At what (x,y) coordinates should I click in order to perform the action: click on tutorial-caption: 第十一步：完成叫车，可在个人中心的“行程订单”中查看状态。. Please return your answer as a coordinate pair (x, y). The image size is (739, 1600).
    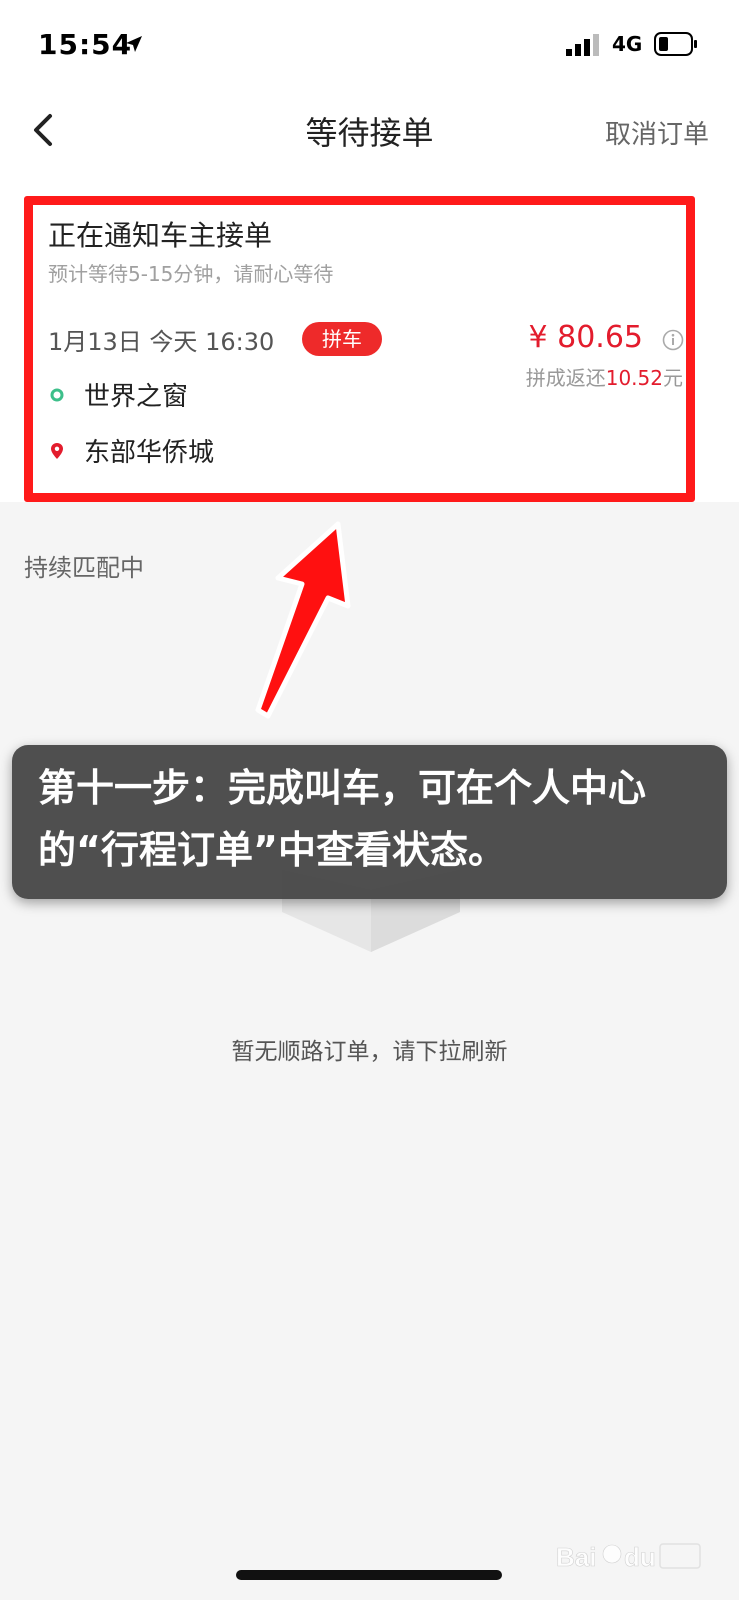
    Looking at the image, I should click on (369, 822).